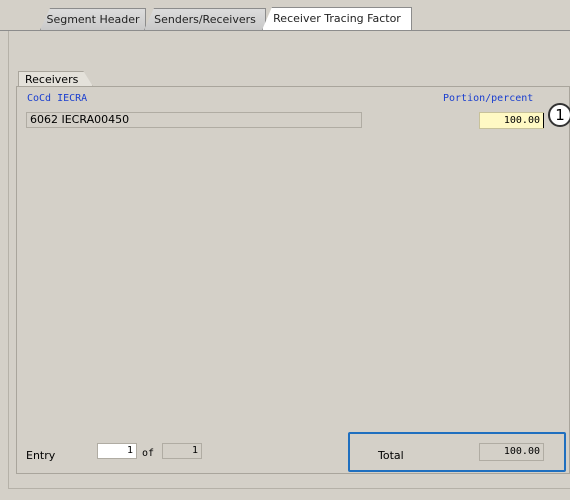 The width and height of the screenshot is (570, 500). I want to click on column-header-portion-percent: Portion/percent, so click(488, 98).